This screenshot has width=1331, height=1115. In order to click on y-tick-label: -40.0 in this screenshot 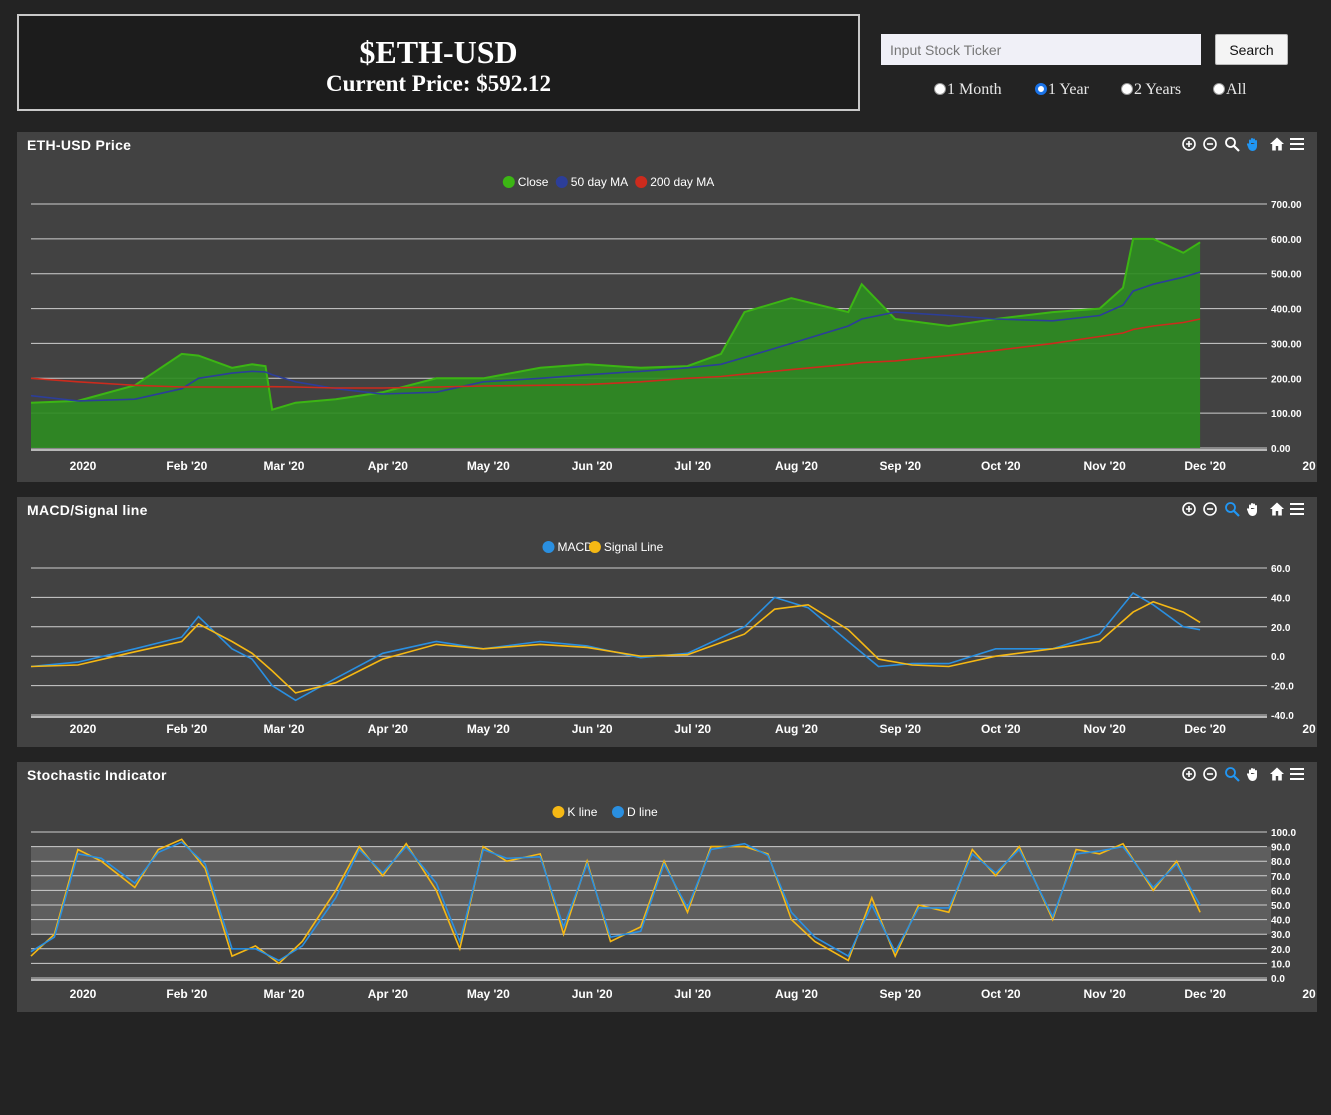, I will do `click(1282, 716)`.